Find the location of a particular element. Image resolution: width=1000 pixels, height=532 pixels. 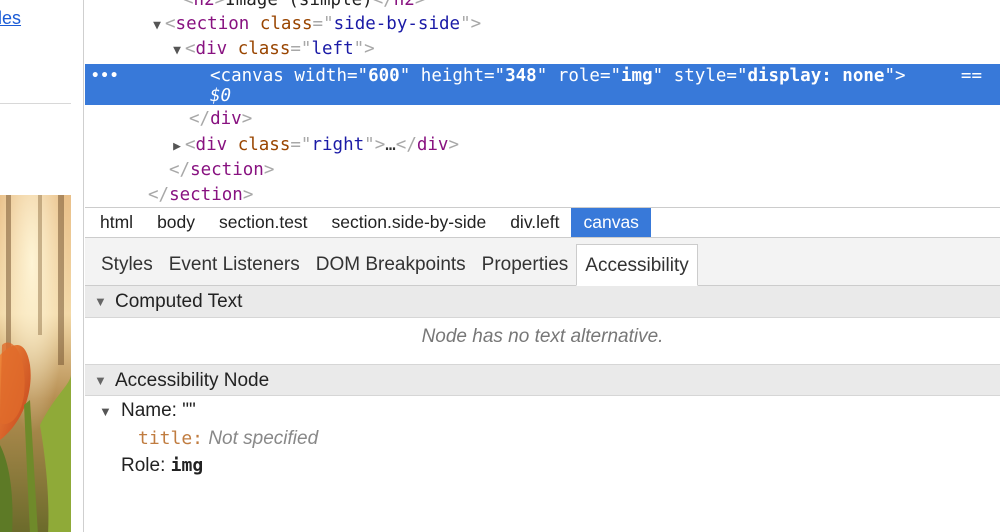

breadcrumb-item-div-left: div.left is located at coordinates (534, 222).